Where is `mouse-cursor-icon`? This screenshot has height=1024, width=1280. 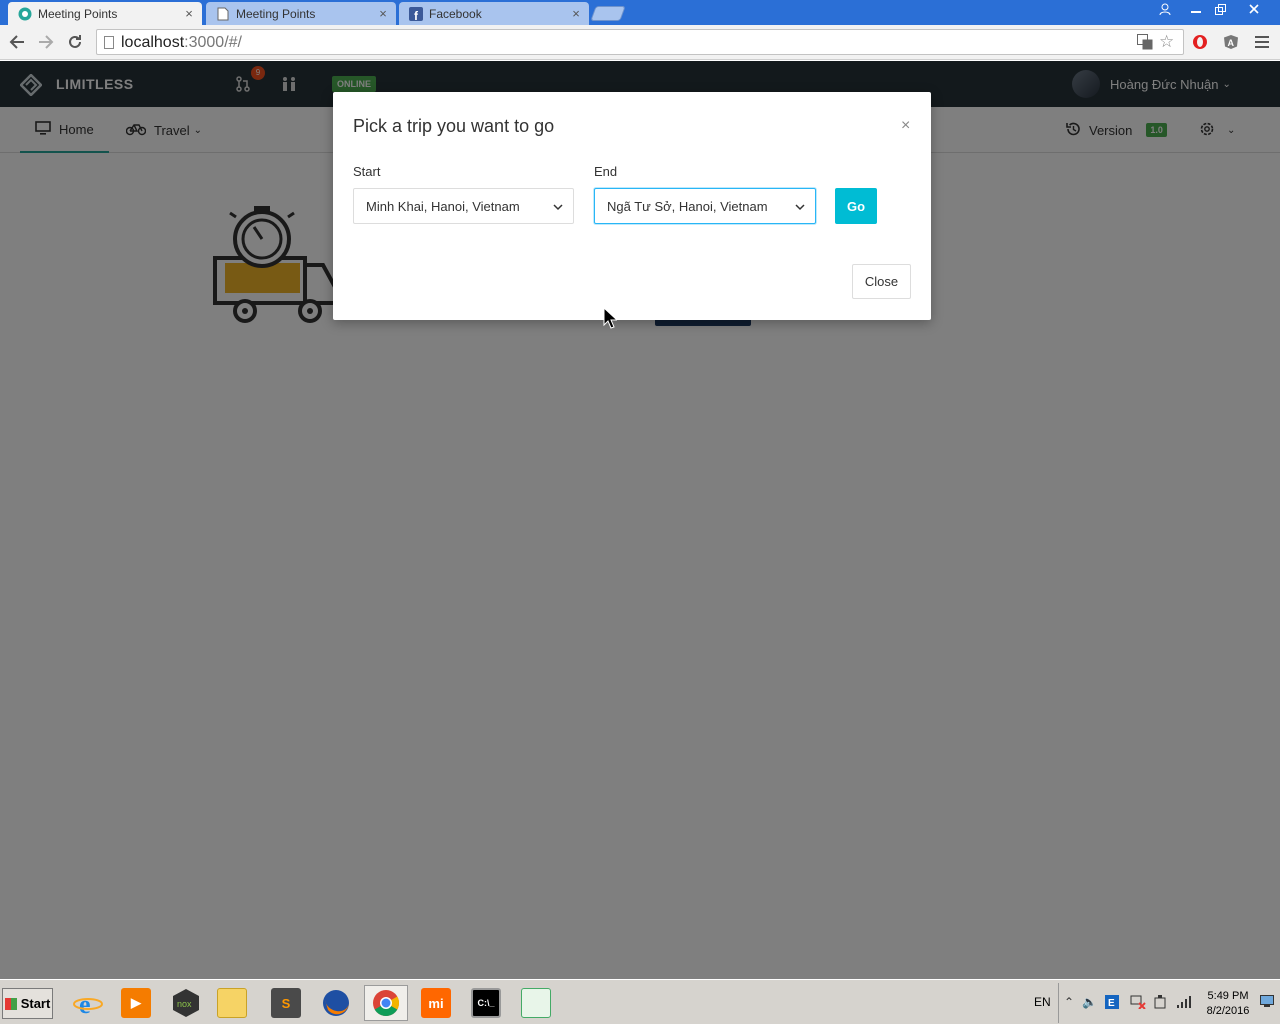
mouse-cursor-icon is located at coordinates (610, 318).